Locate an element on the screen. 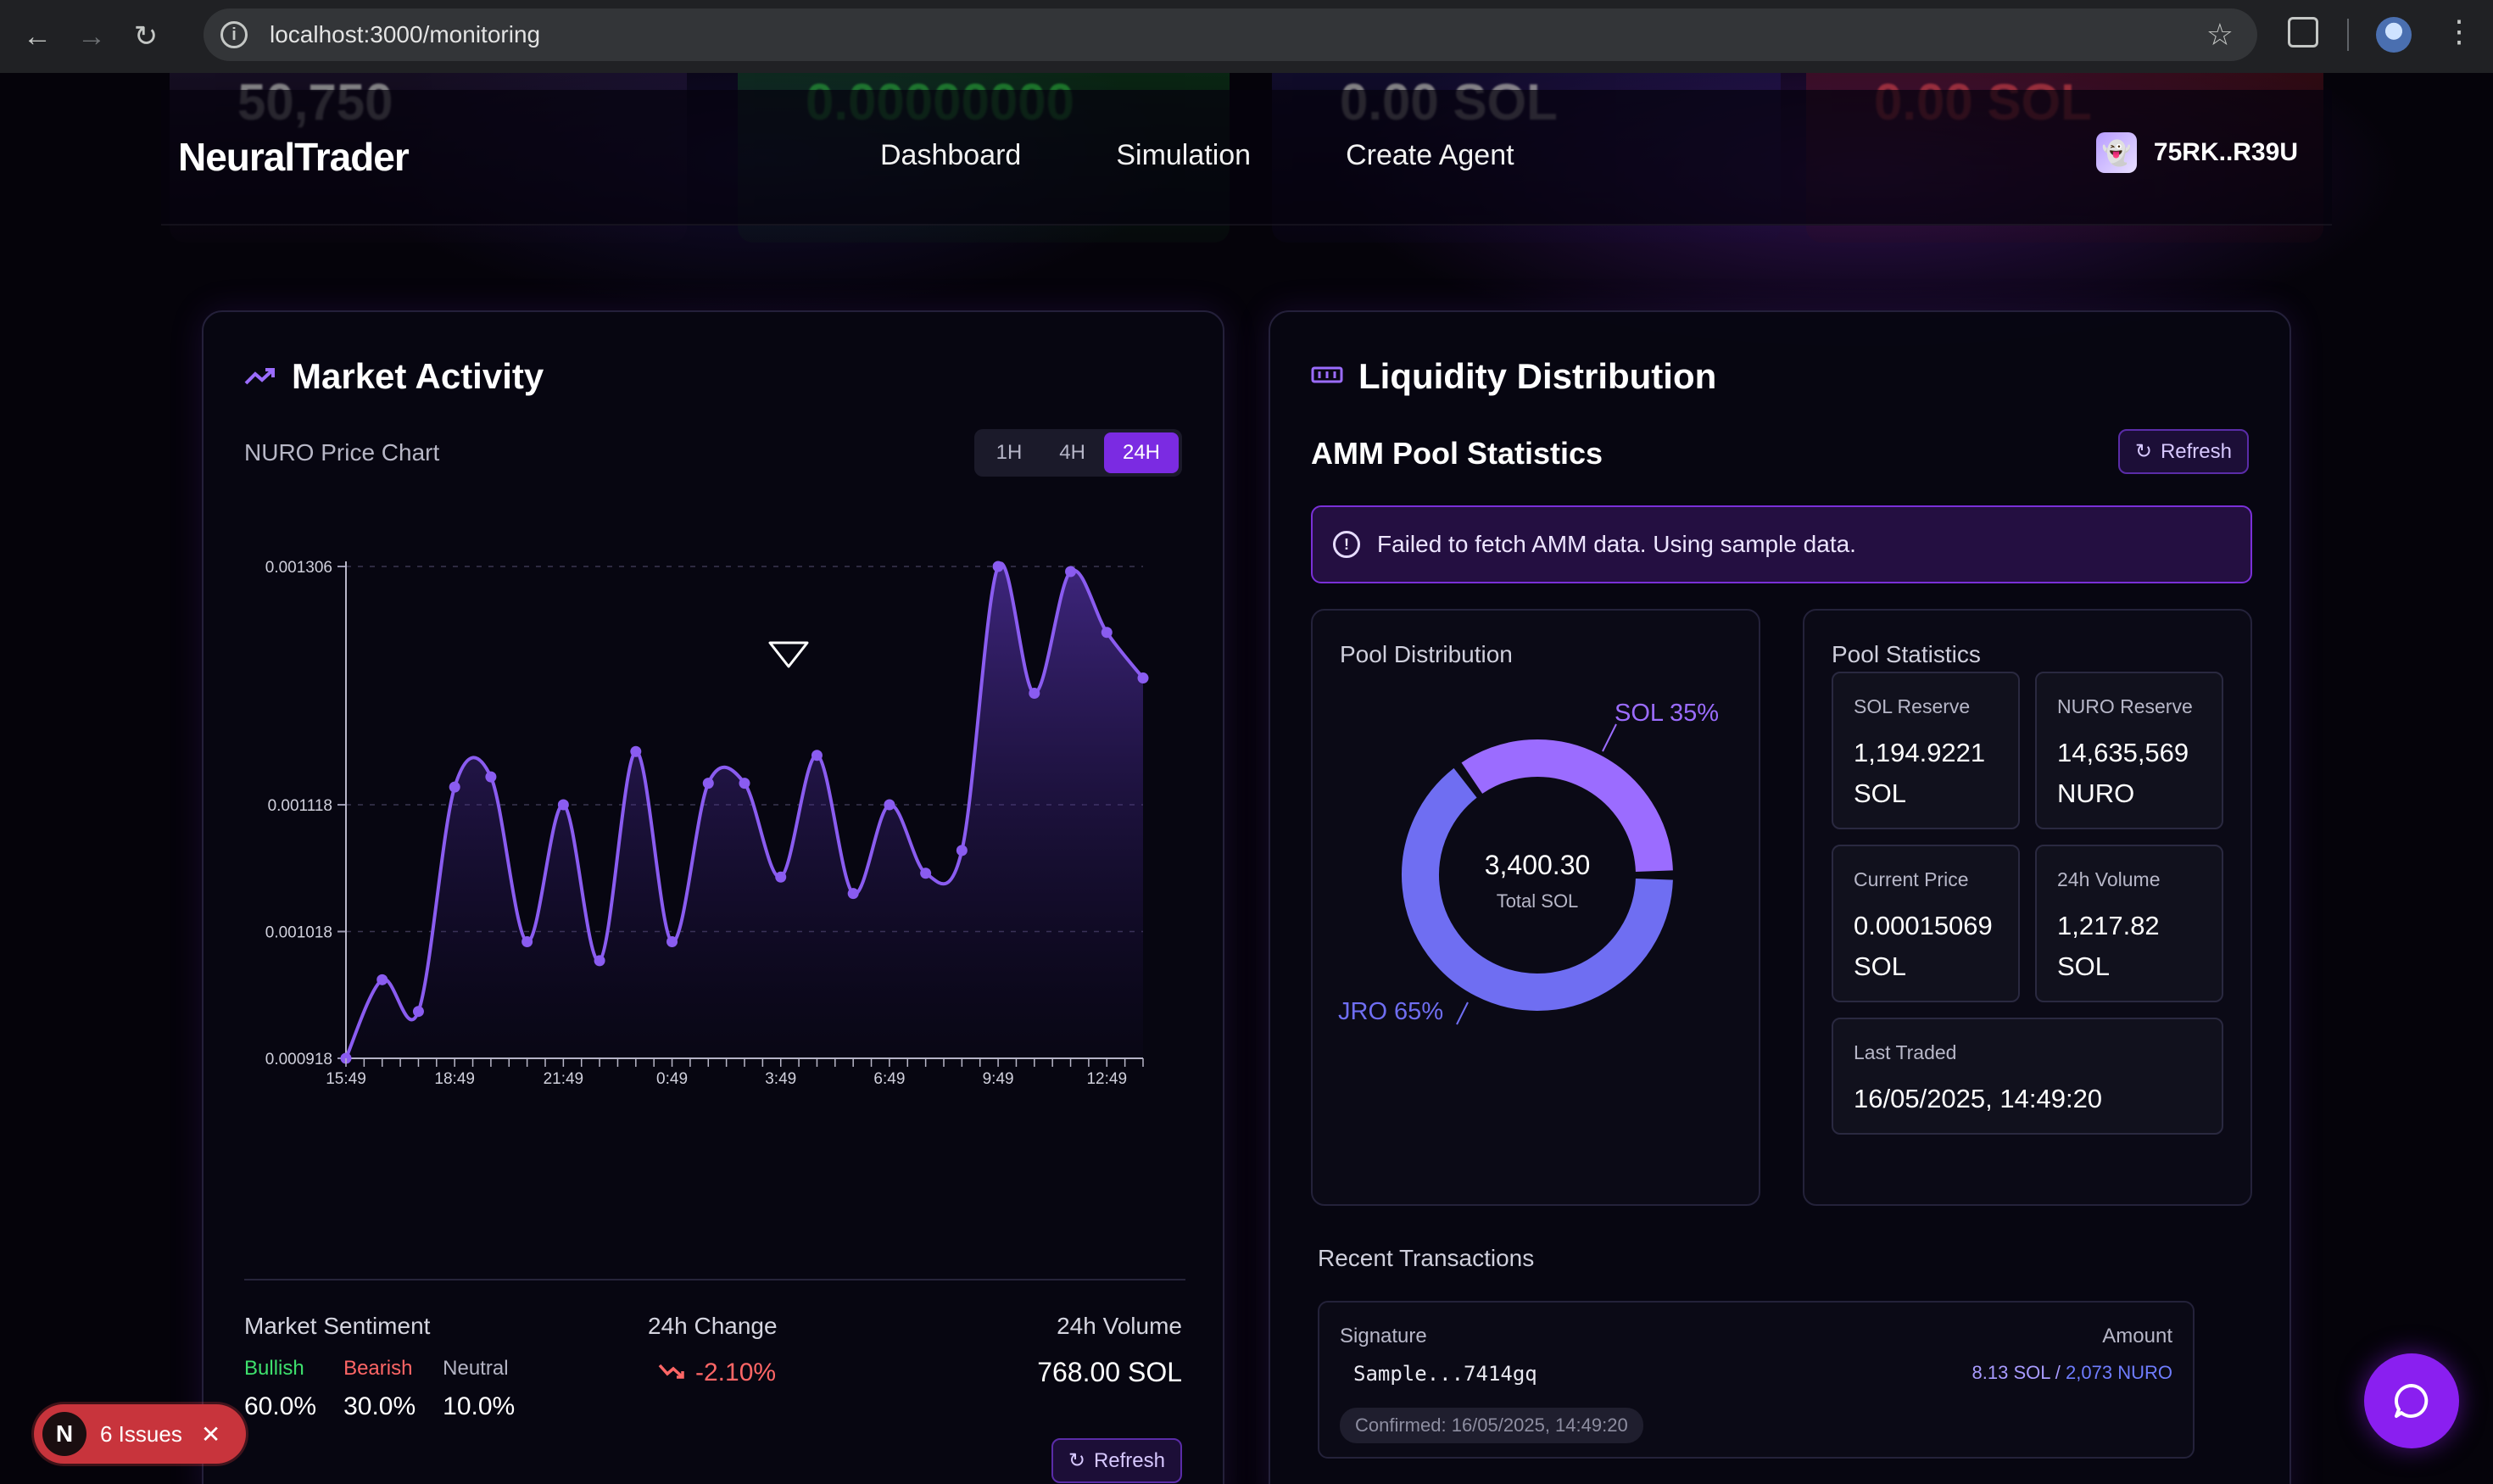 This screenshot has width=2493, height=1484. back-icon: ← is located at coordinates (37, 36).